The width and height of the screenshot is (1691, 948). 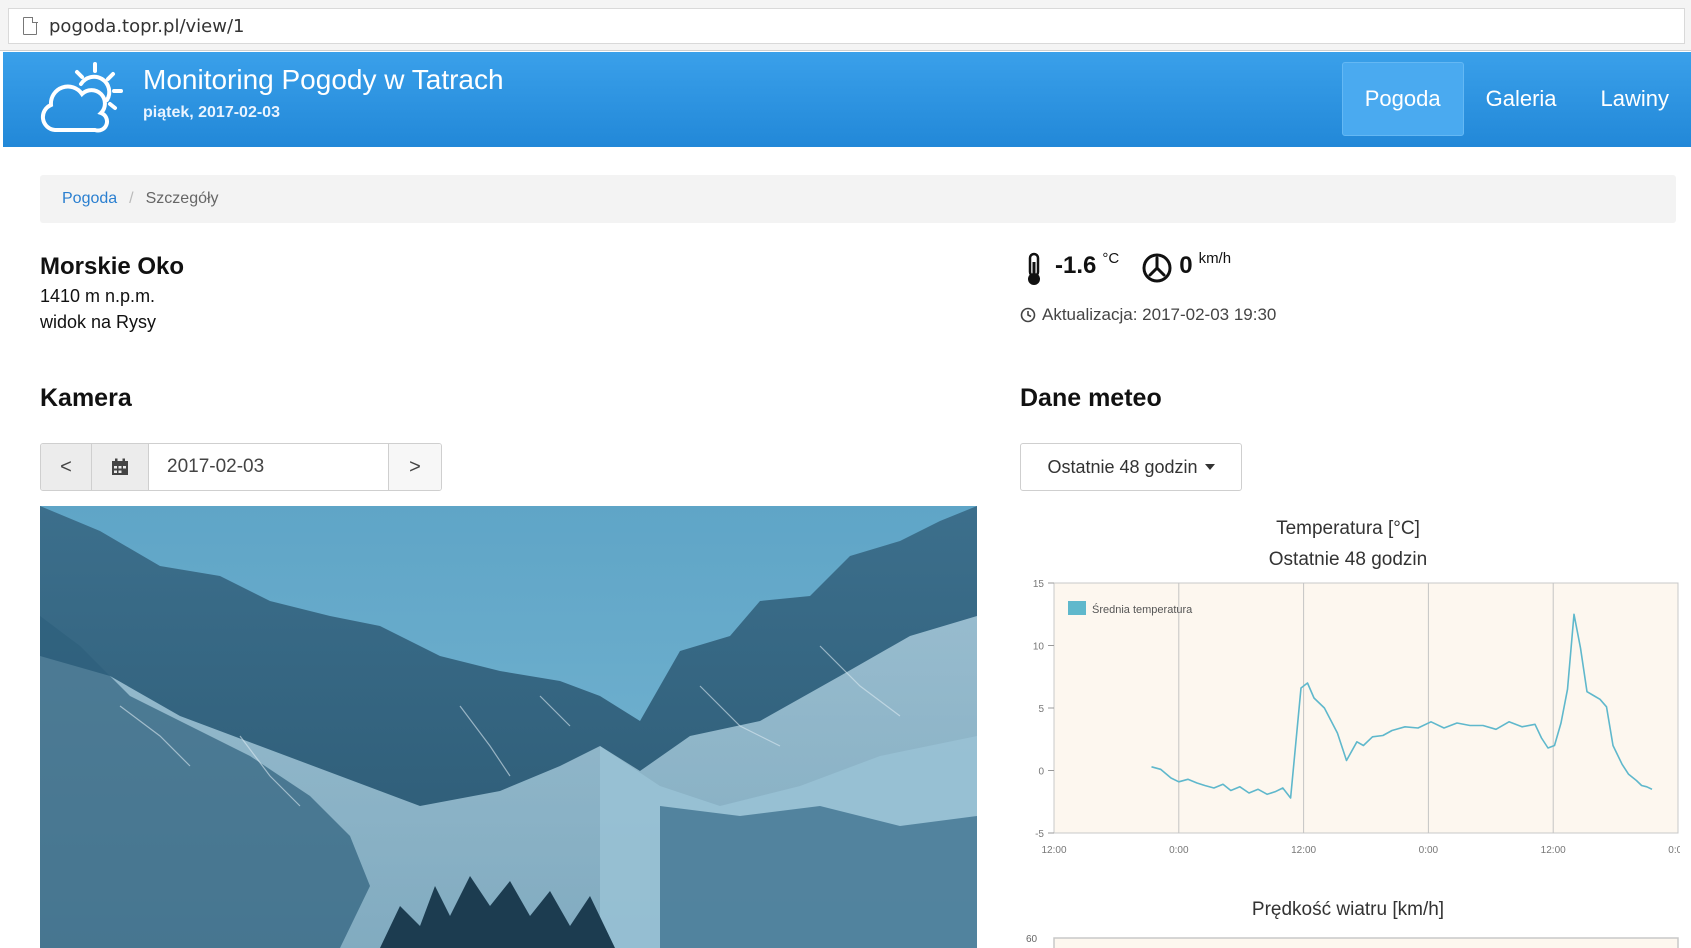 What do you see at coordinates (1139, 268) in the screenshot?
I see `current-readings: -1.6 °C 0 km/h` at bounding box center [1139, 268].